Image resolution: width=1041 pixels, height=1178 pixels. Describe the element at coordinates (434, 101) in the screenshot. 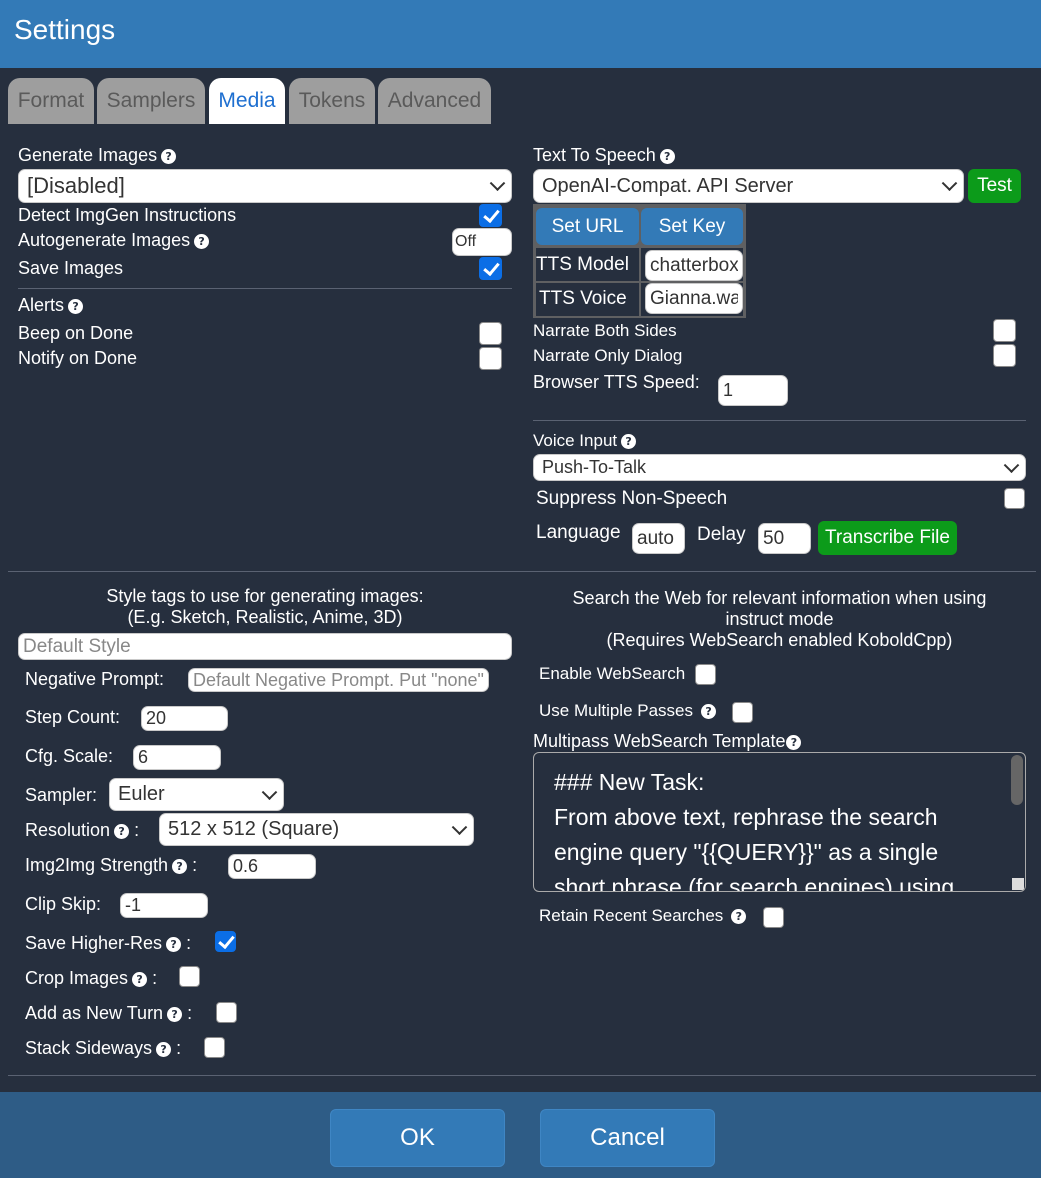

I see `tab-advanced: Advanced` at that location.